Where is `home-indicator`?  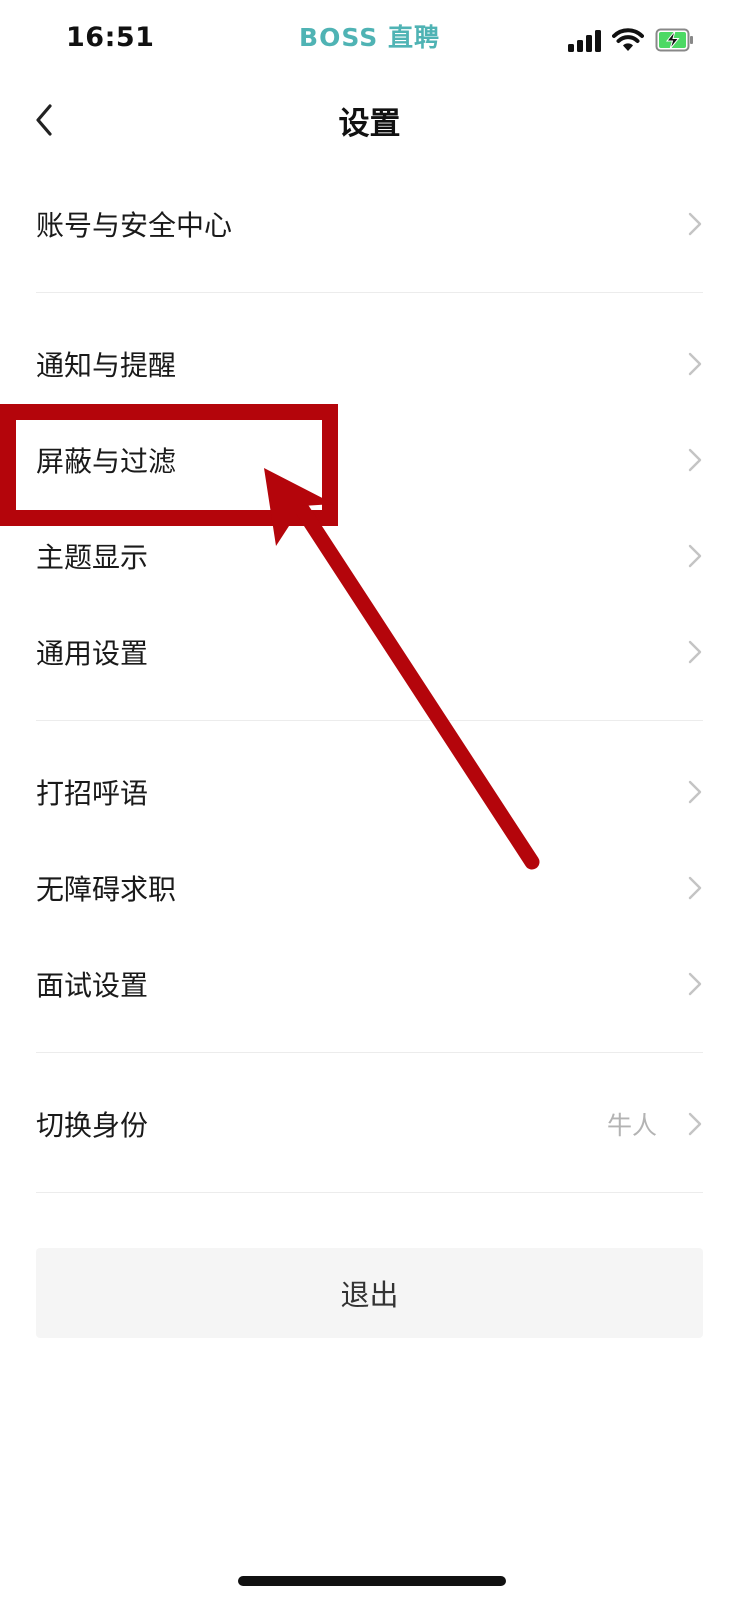 home-indicator is located at coordinates (372, 1581).